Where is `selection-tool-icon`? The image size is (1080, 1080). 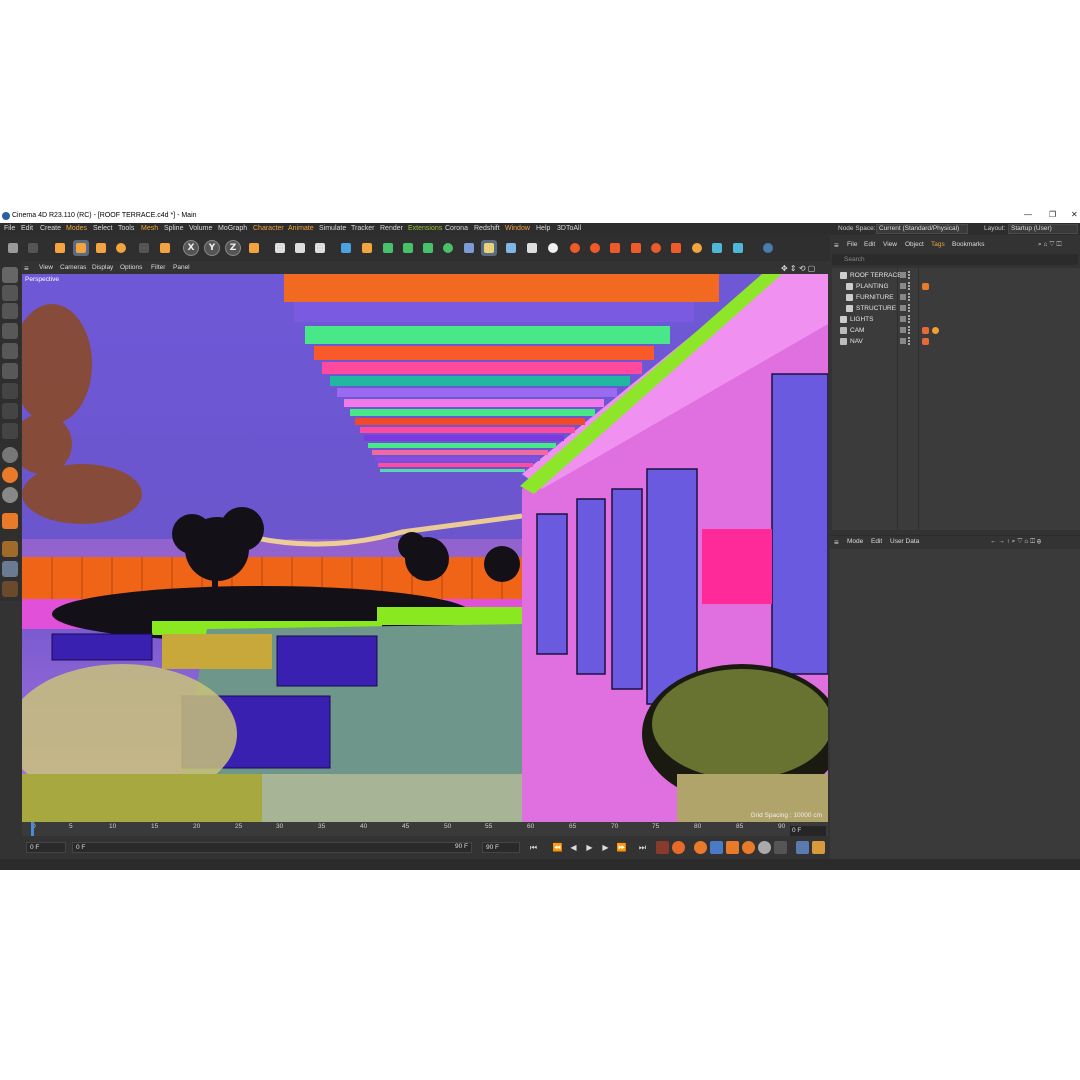
selection-tool-icon is located at coordinates (60, 248).